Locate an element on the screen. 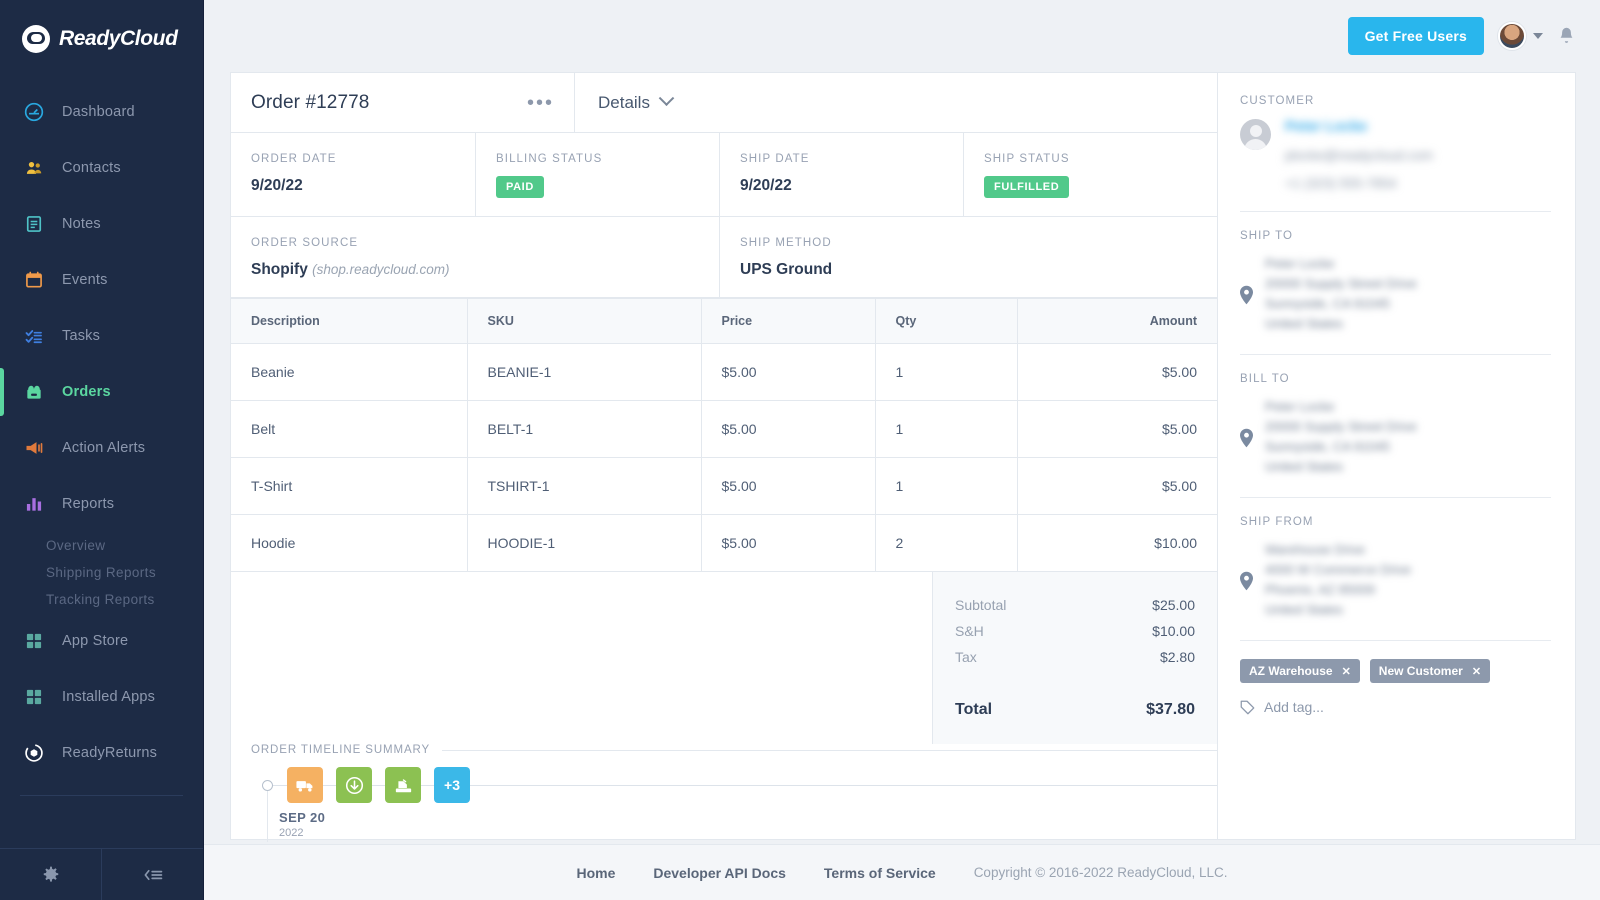 The width and height of the screenshot is (1600, 900). timeline-title: ORDER TIMELINE SUMMARY is located at coordinates (341, 750).